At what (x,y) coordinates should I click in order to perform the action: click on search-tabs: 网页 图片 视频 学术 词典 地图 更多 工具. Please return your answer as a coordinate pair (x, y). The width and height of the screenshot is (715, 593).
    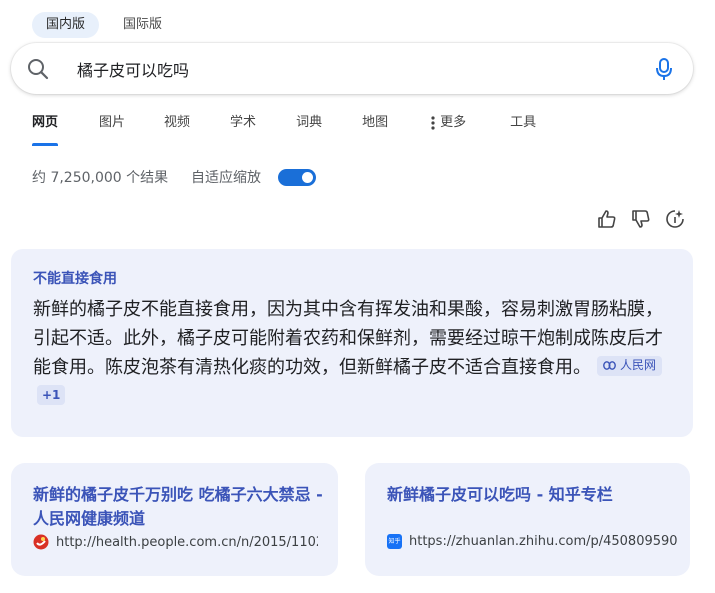
    Looking at the image, I should click on (280, 127).